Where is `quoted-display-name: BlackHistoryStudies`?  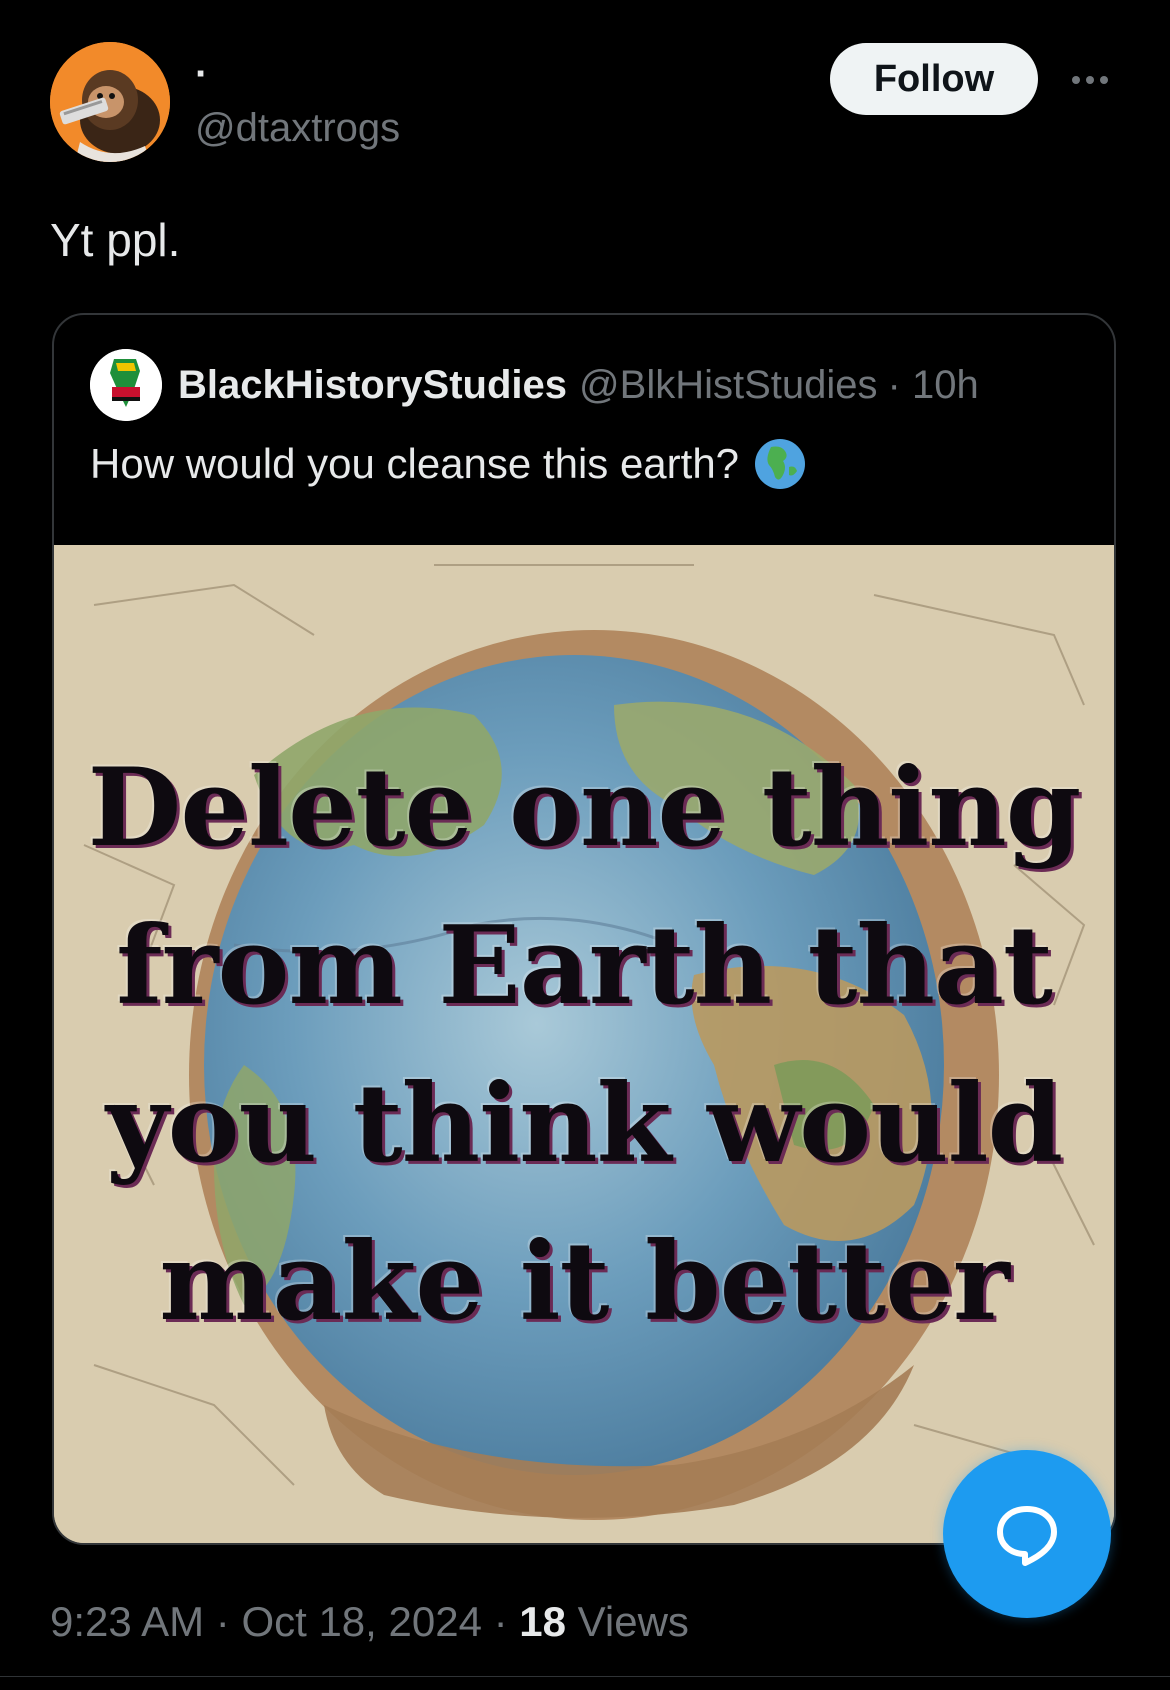 quoted-display-name: BlackHistoryStudies is located at coordinates (372, 385).